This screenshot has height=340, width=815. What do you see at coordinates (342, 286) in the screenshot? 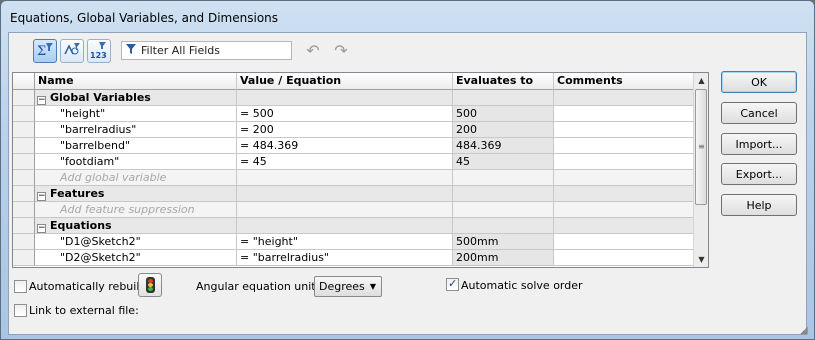
I see `angular-units-value: Degrees` at bounding box center [342, 286].